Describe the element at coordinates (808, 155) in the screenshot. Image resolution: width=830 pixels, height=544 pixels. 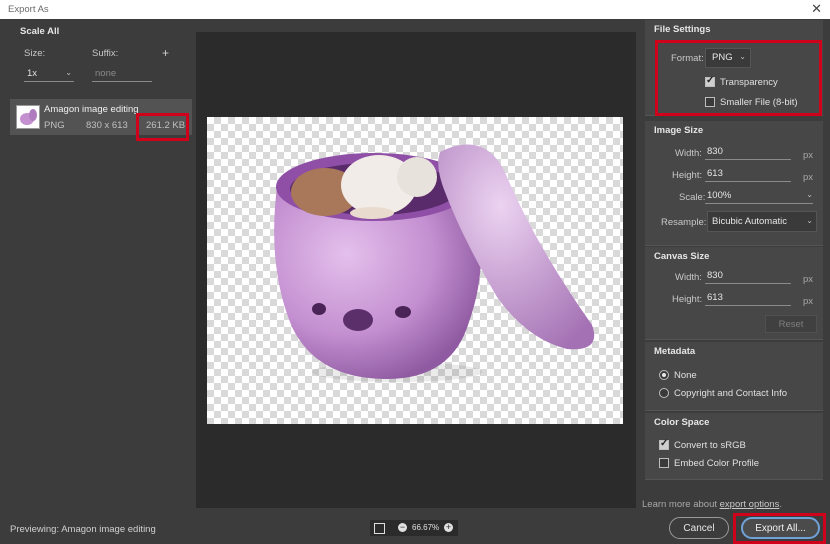
I see `image-width-unit: px` at that location.